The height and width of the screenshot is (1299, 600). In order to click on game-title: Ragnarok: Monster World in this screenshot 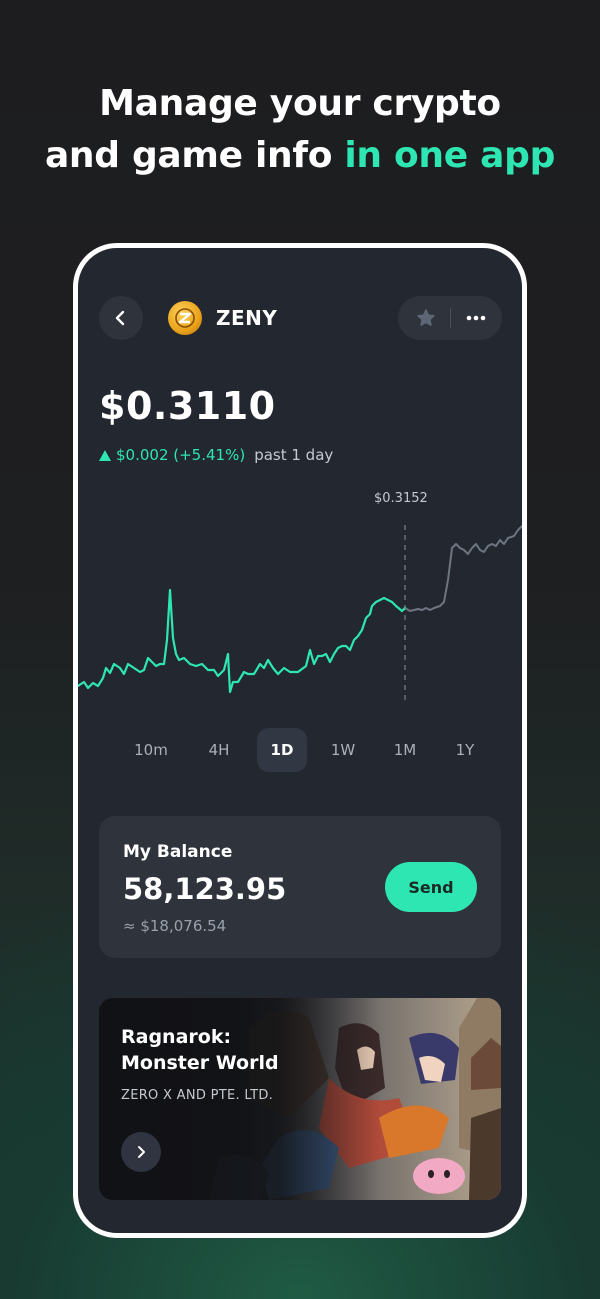, I will do `click(200, 1050)`.